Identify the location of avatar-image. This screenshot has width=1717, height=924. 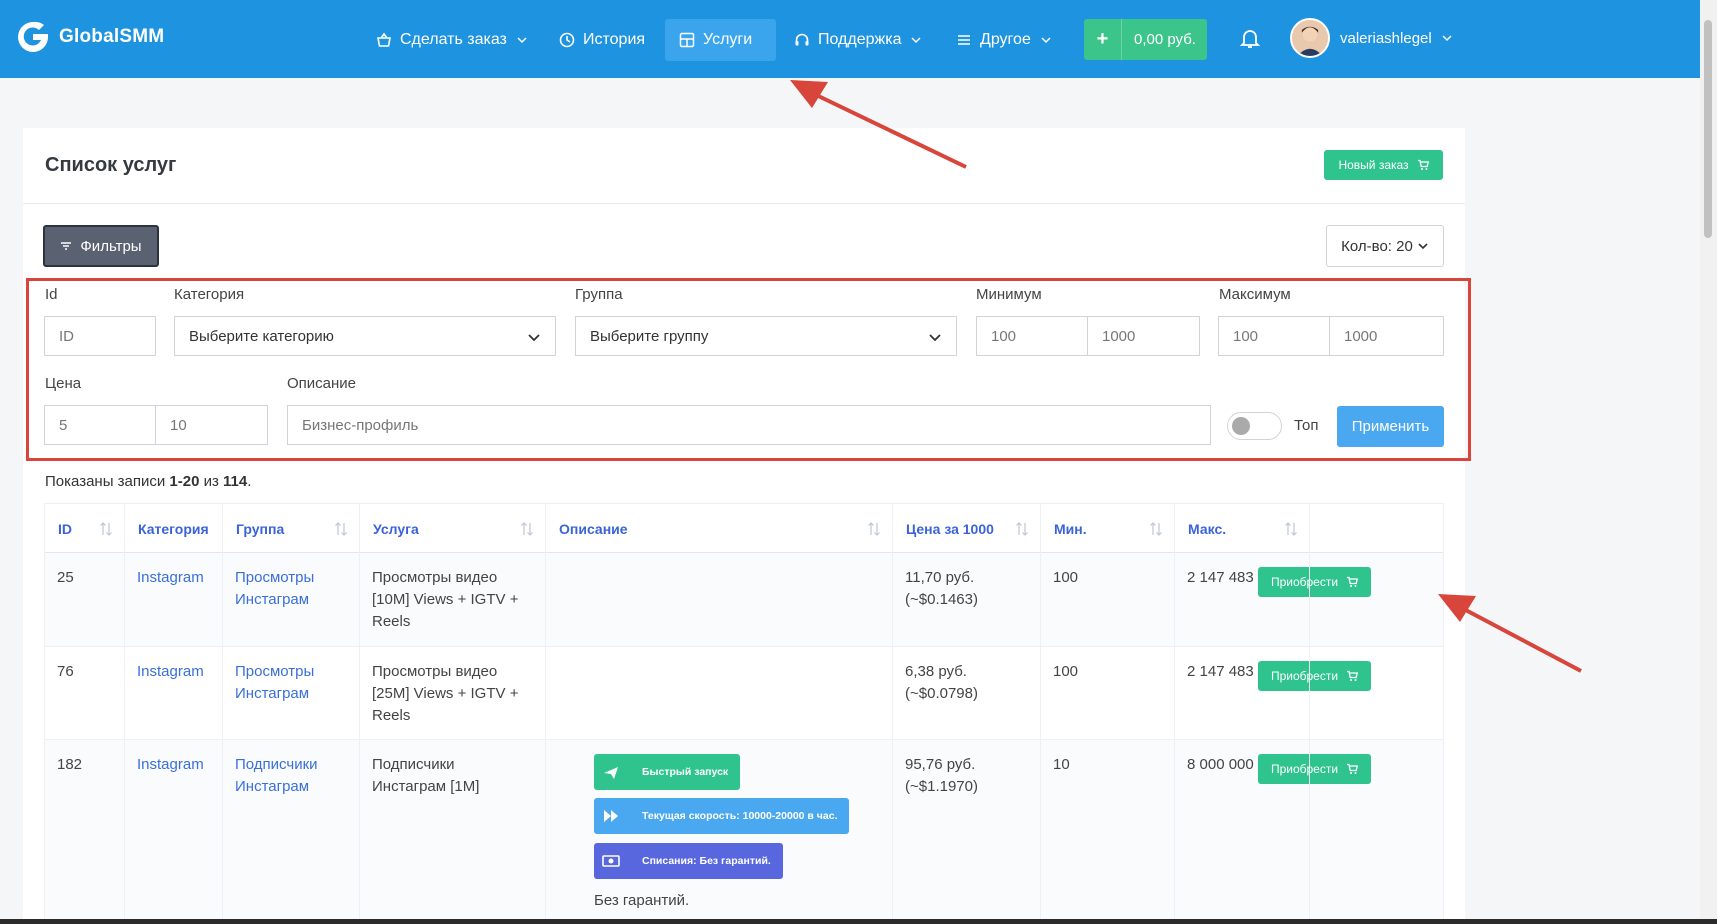
(1310, 38).